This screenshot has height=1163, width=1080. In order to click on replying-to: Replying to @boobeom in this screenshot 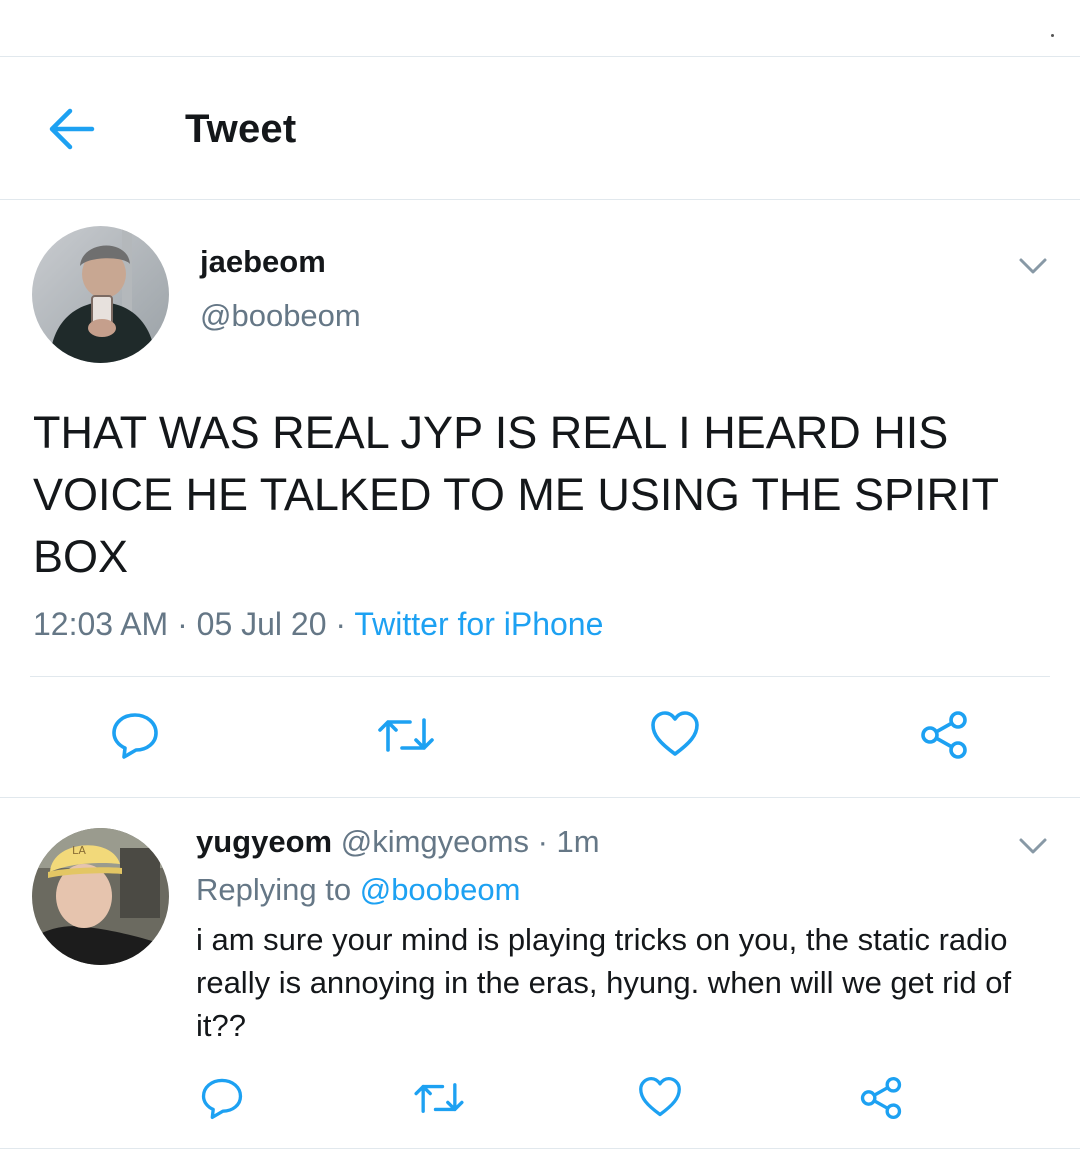, I will do `click(358, 890)`.